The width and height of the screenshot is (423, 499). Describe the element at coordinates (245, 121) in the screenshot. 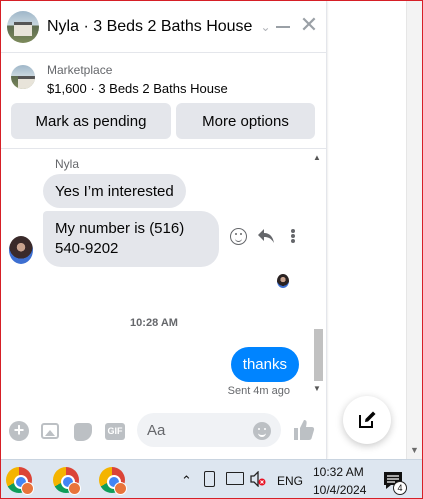

I see `more-options-button: More options` at that location.